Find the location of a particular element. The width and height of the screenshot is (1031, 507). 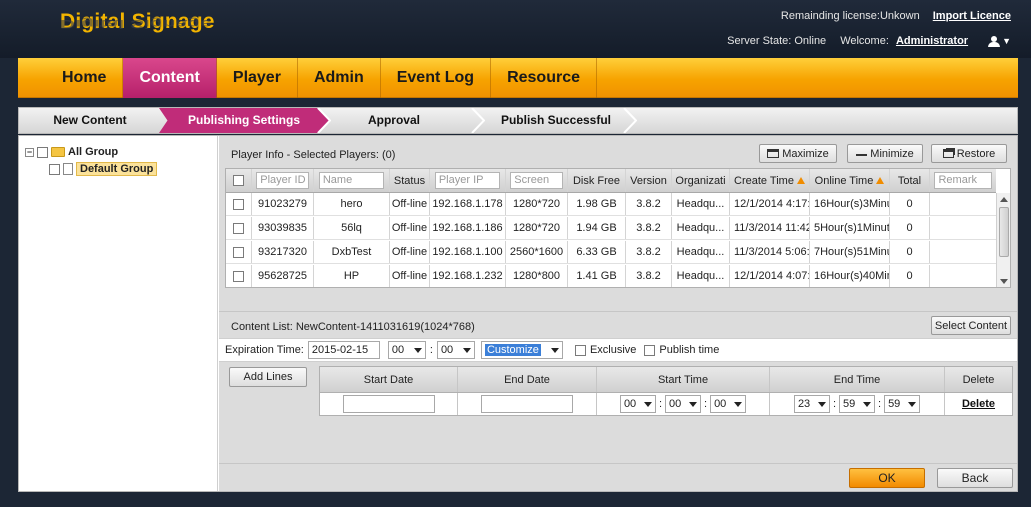

minimize-button: Minimize is located at coordinates (885, 153).